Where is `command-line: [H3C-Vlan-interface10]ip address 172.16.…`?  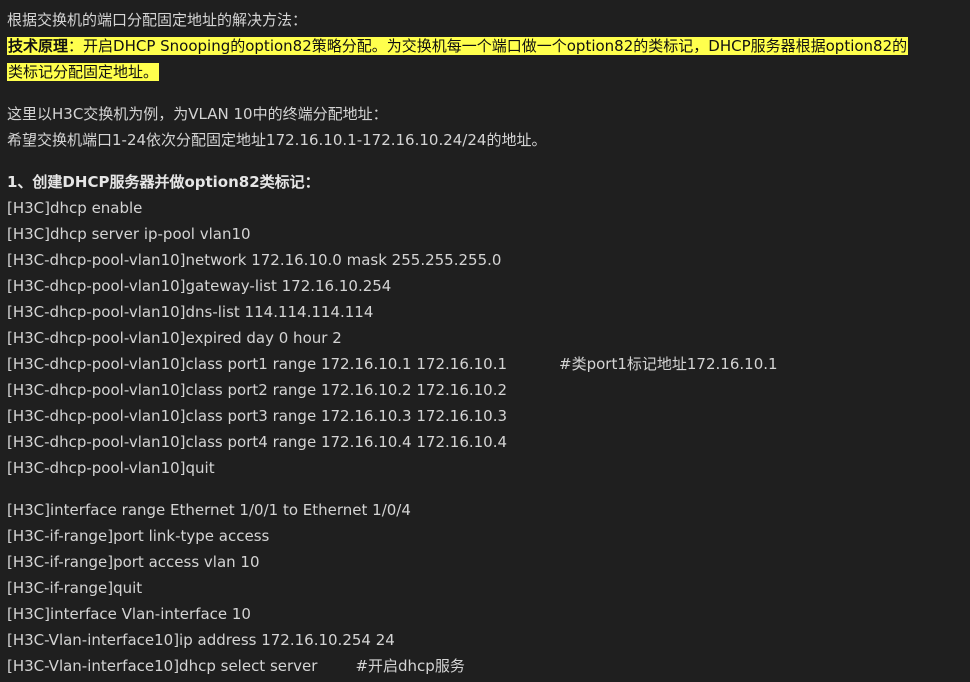
command-line: [H3C-Vlan-interface10]ip address 172.16.… is located at coordinates (201, 640).